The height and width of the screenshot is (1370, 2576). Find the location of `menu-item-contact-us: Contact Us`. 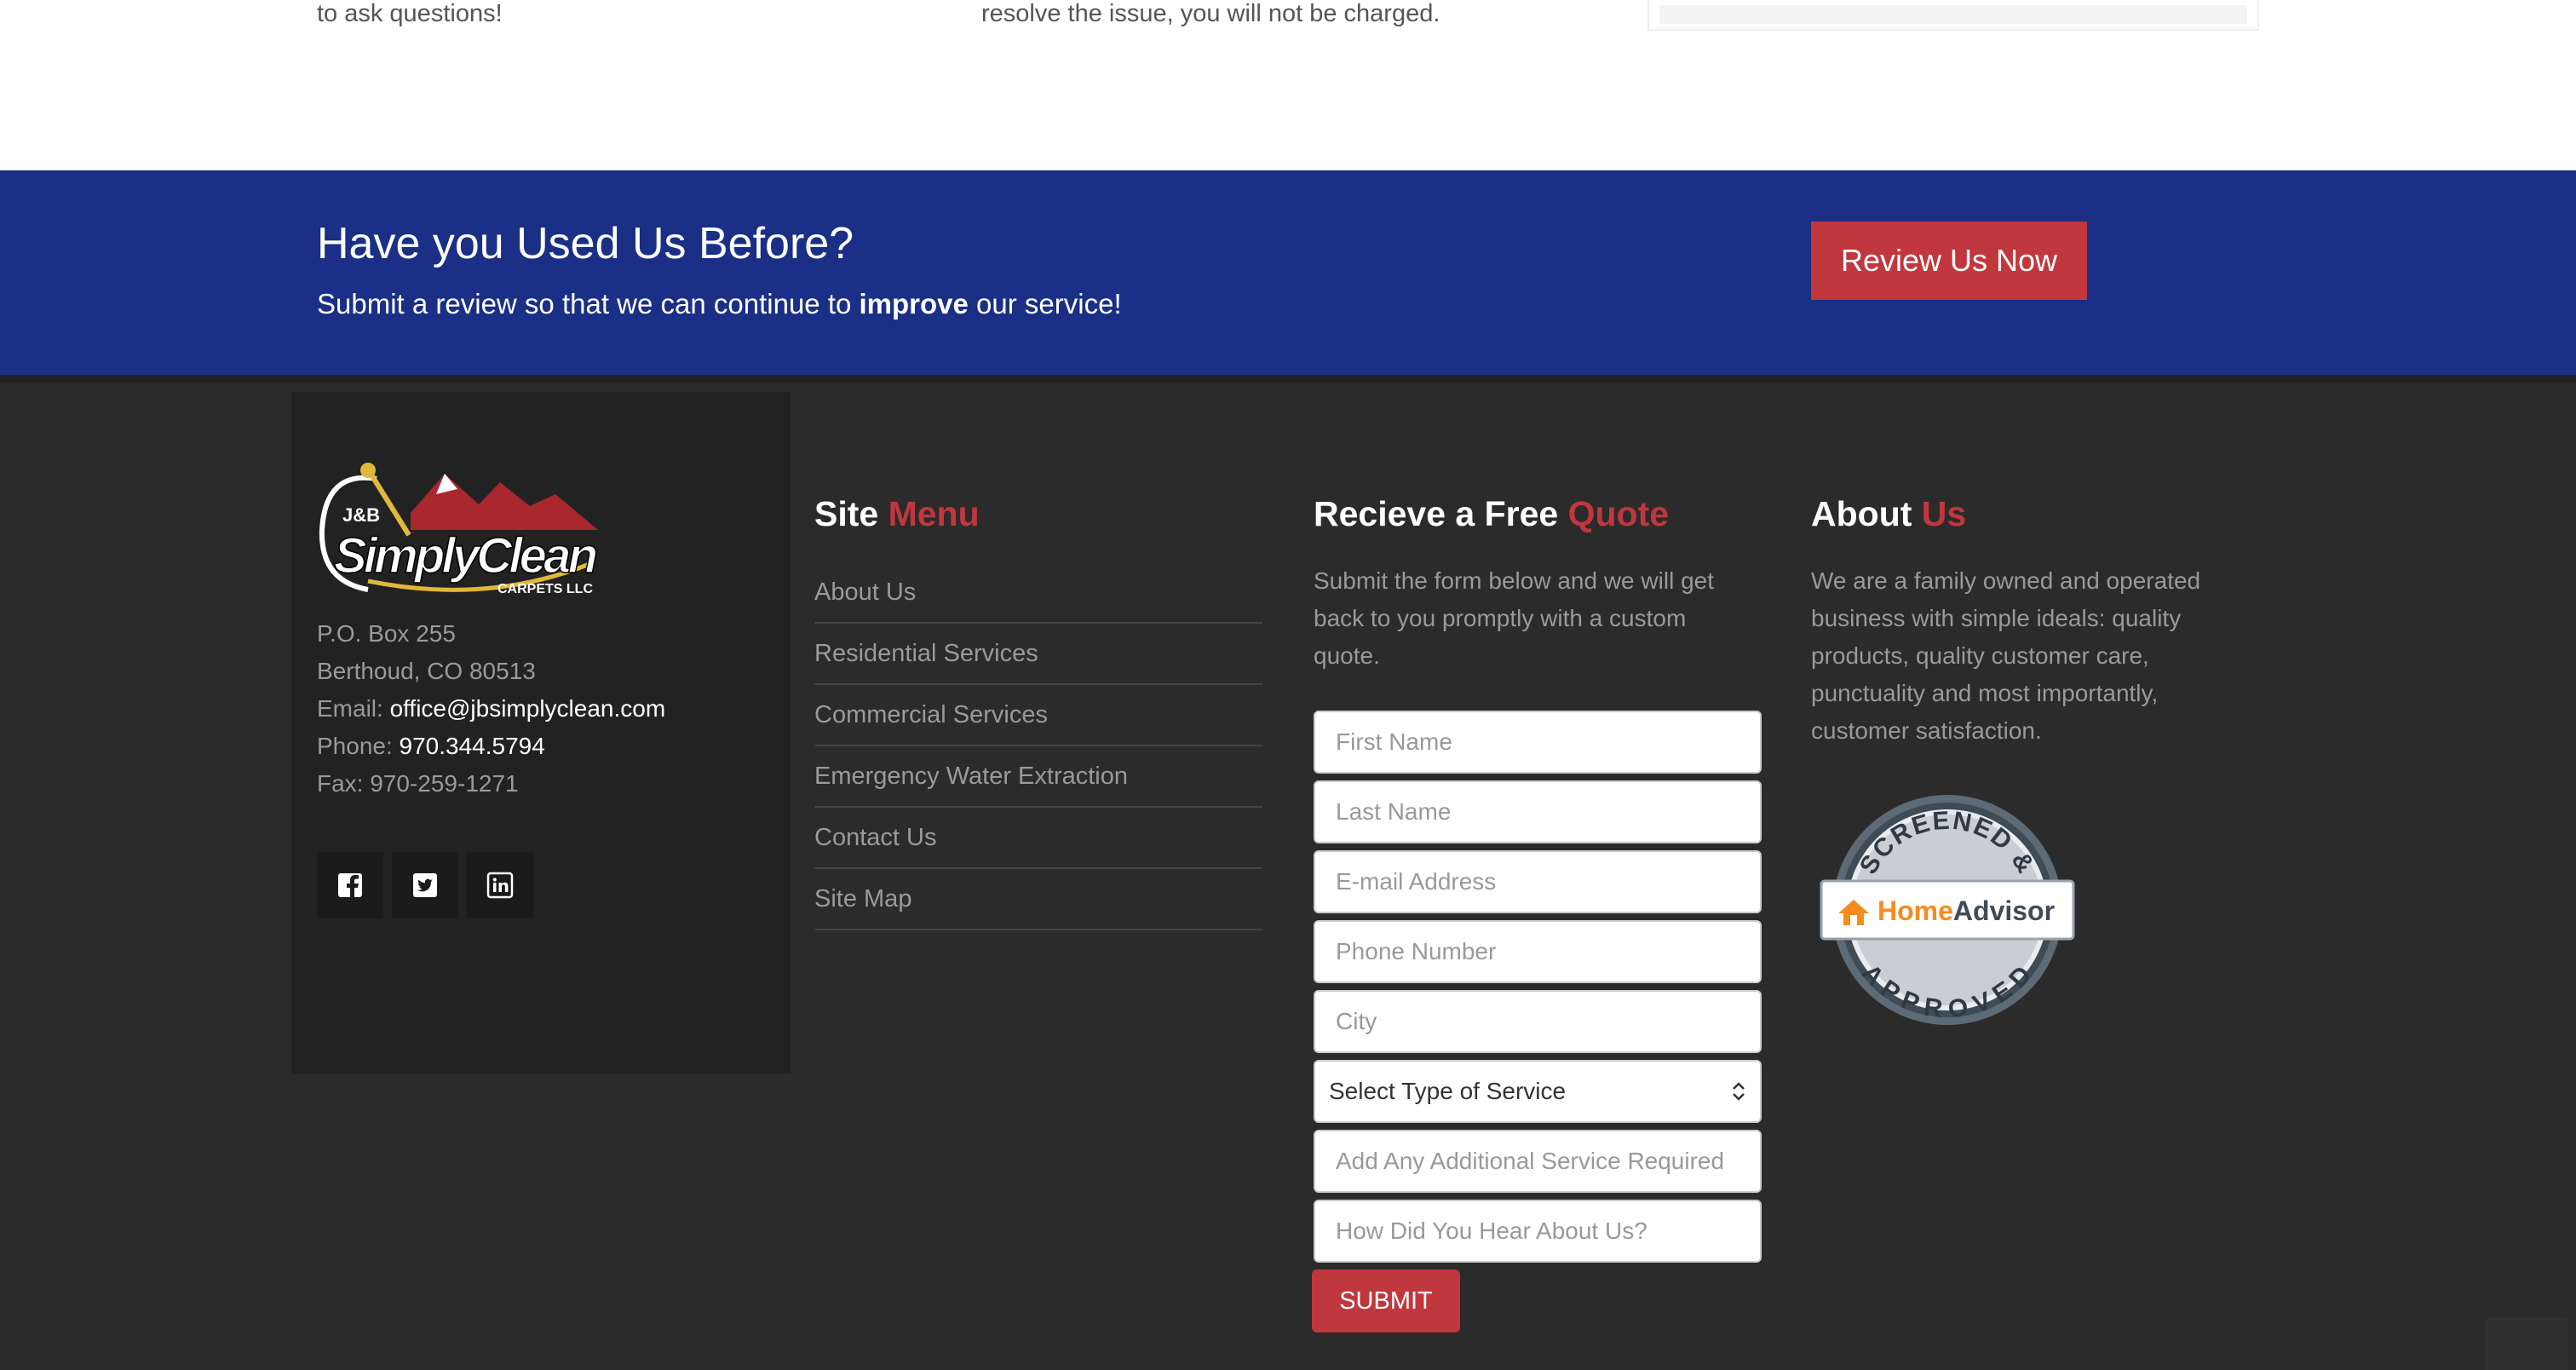

menu-item-contact-us: Contact Us is located at coordinates (1038, 838).